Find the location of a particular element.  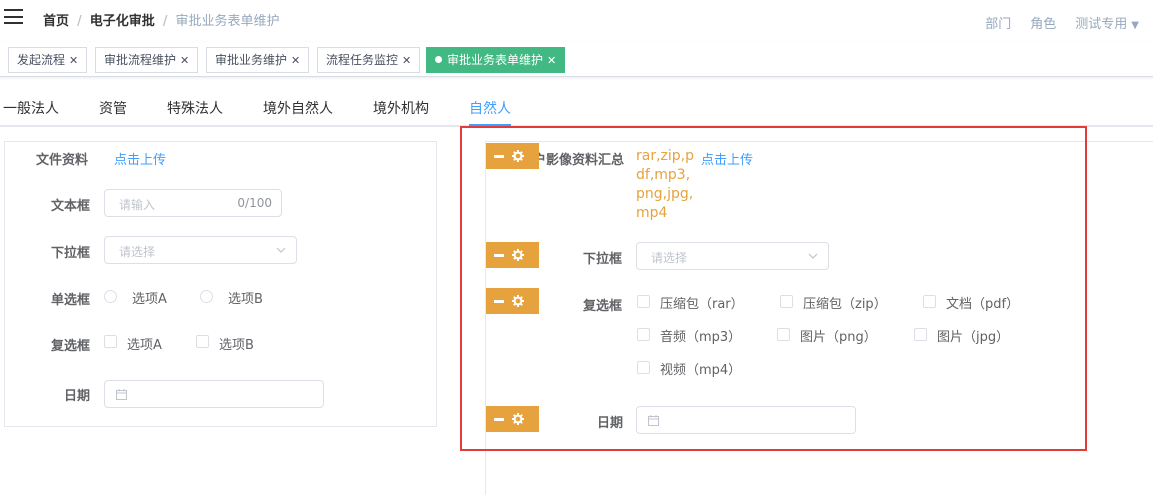

checkbox-option-b is located at coordinates (202, 341).